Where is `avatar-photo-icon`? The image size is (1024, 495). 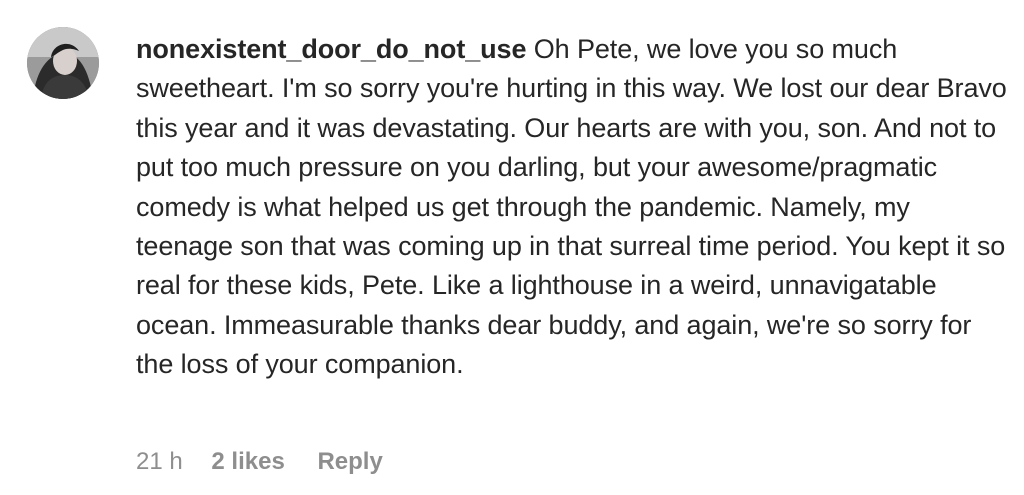 avatar-photo-icon is located at coordinates (63, 63).